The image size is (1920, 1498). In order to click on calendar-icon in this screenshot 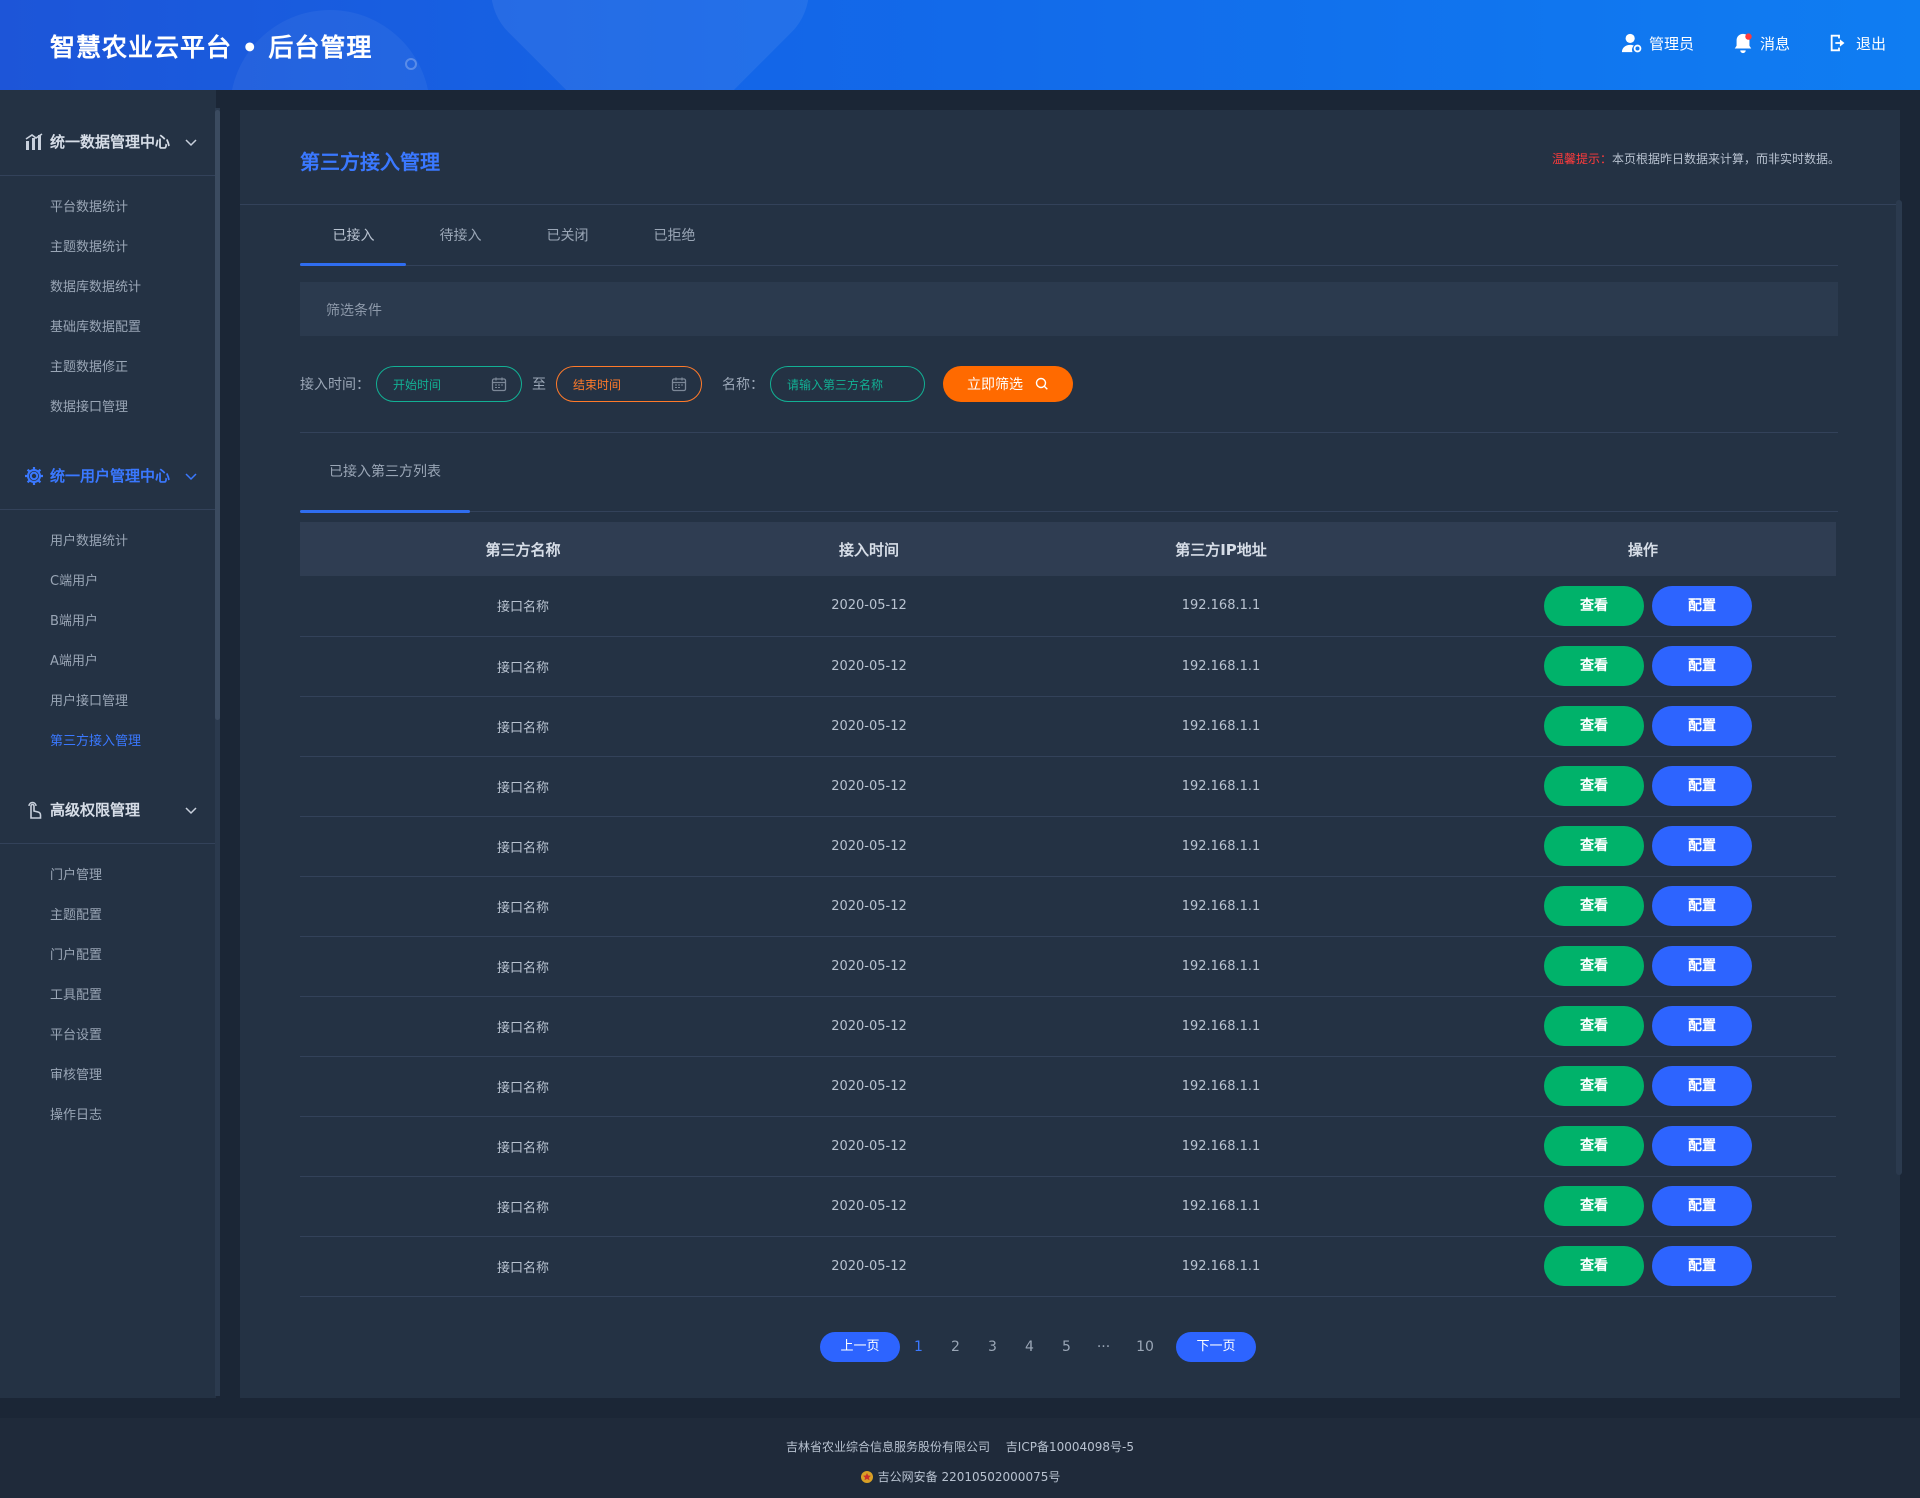, I will do `click(679, 384)`.